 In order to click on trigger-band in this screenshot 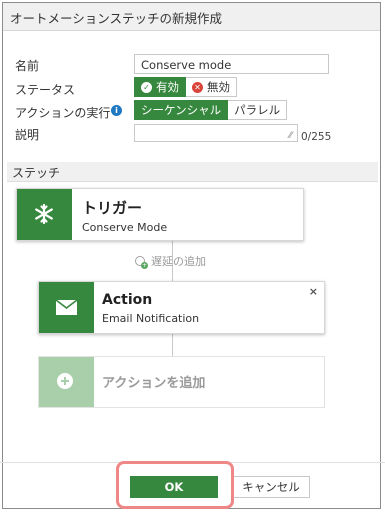, I will do `click(44, 214)`.